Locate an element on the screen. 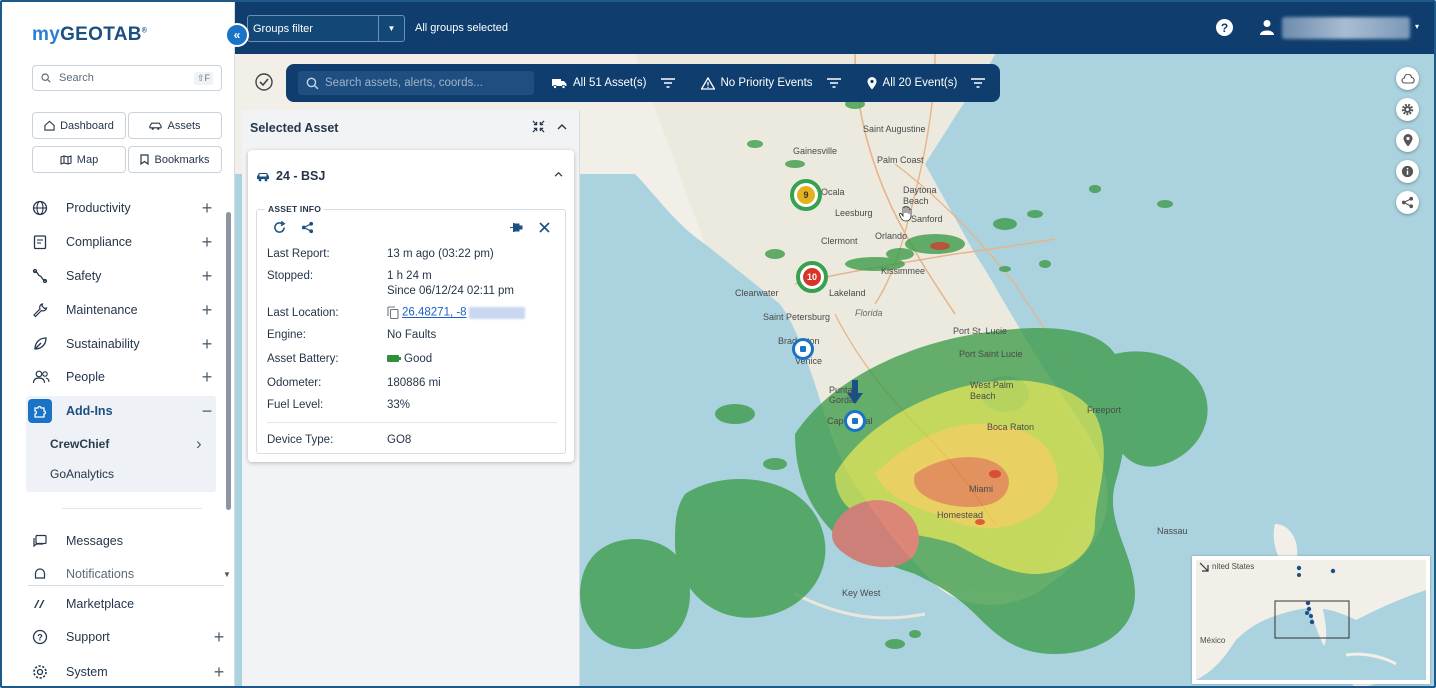 The height and width of the screenshot is (688, 1436). priority-events-filter: No Priority Events is located at coordinates (770, 83).